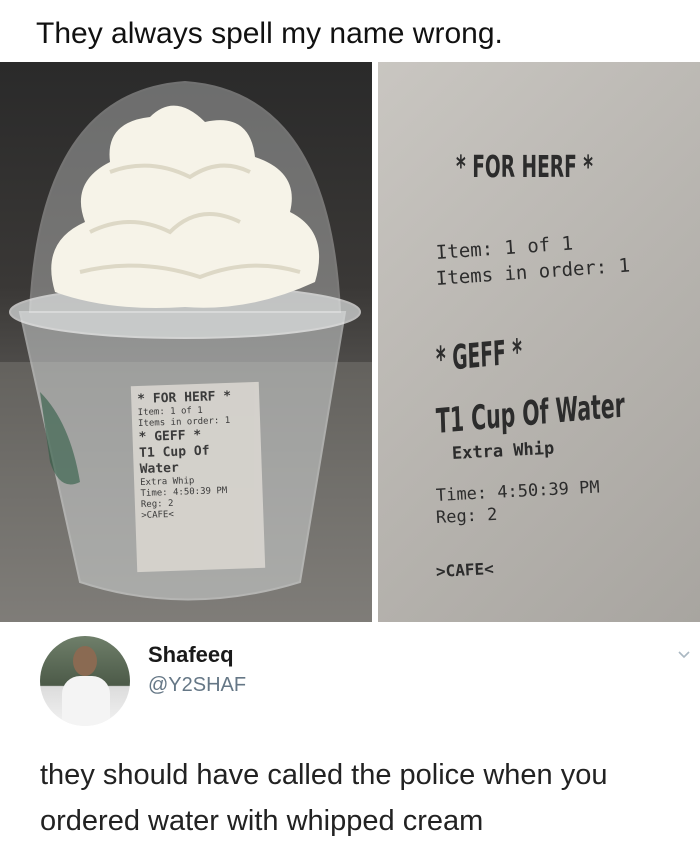 Image resolution: width=700 pixels, height=868 pixels. What do you see at coordinates (191, 655) in the screenshot?
I see `tweet-display-name: Shafeeq` at bounding box center [191, 655].